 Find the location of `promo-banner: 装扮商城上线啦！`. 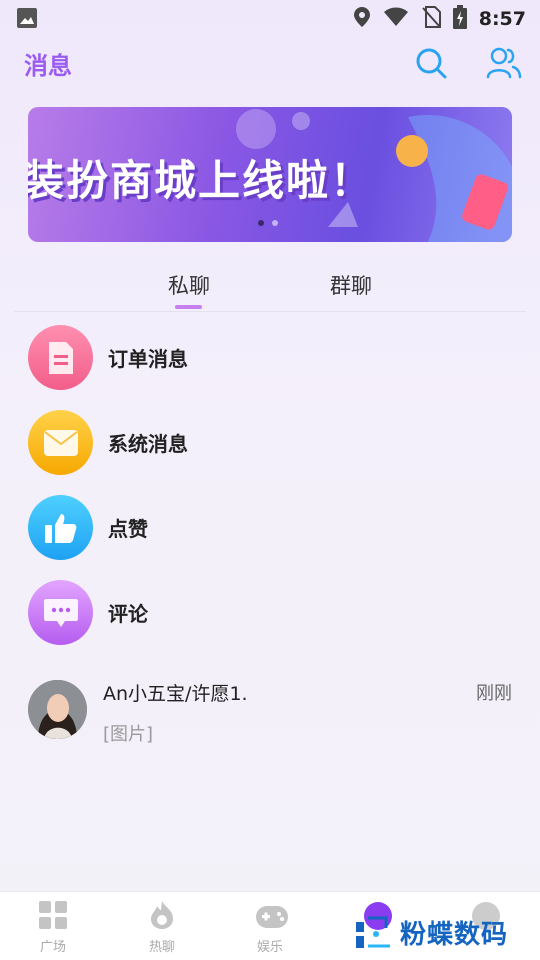

promo-banner: 装扮商城上线啦！ is located at coordinates (270, 174).